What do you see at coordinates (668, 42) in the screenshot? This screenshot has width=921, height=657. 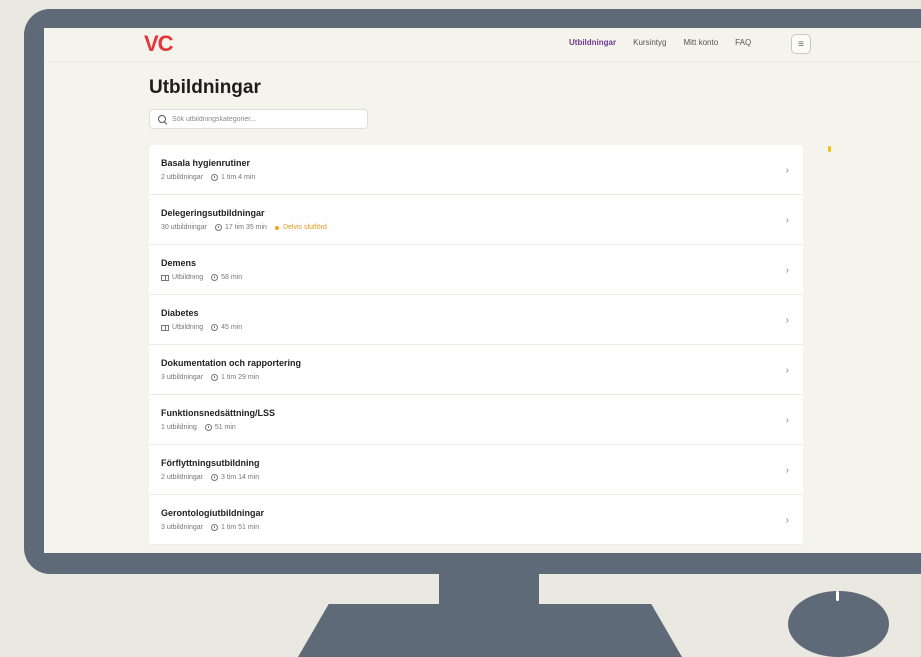 I see `main-nav: Utbildningar Kursintyg Mitt konto FAQ` at bounding box center [668, 42].